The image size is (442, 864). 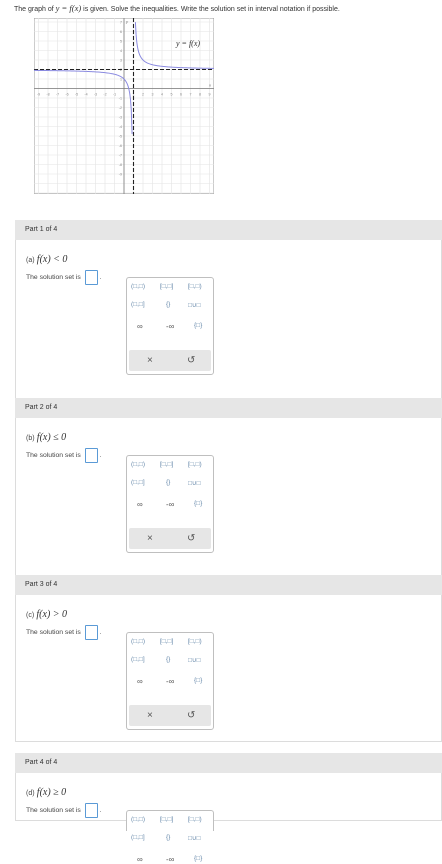 What do you see at coordinates (30, 793) in the screenshot?
I see `question-letter: (d)` at bounding box center [30, 793].